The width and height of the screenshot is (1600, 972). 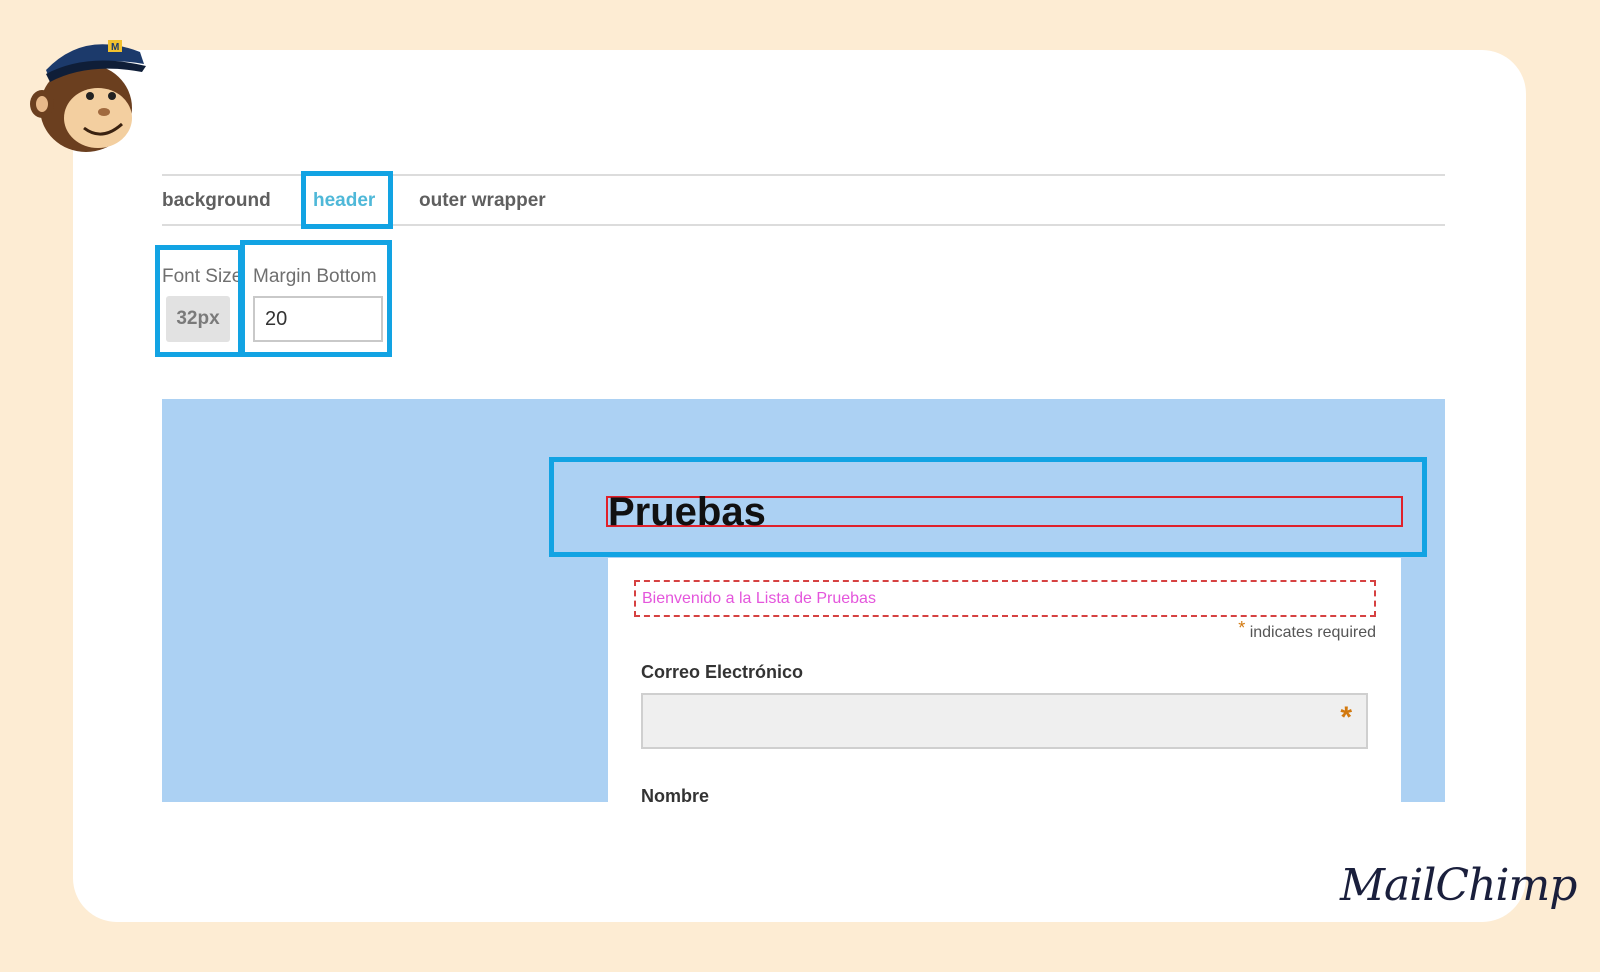 I want to click on welcome-text: Bienvenido a la Lista de Pruebas, so click(x=1005, y=598).